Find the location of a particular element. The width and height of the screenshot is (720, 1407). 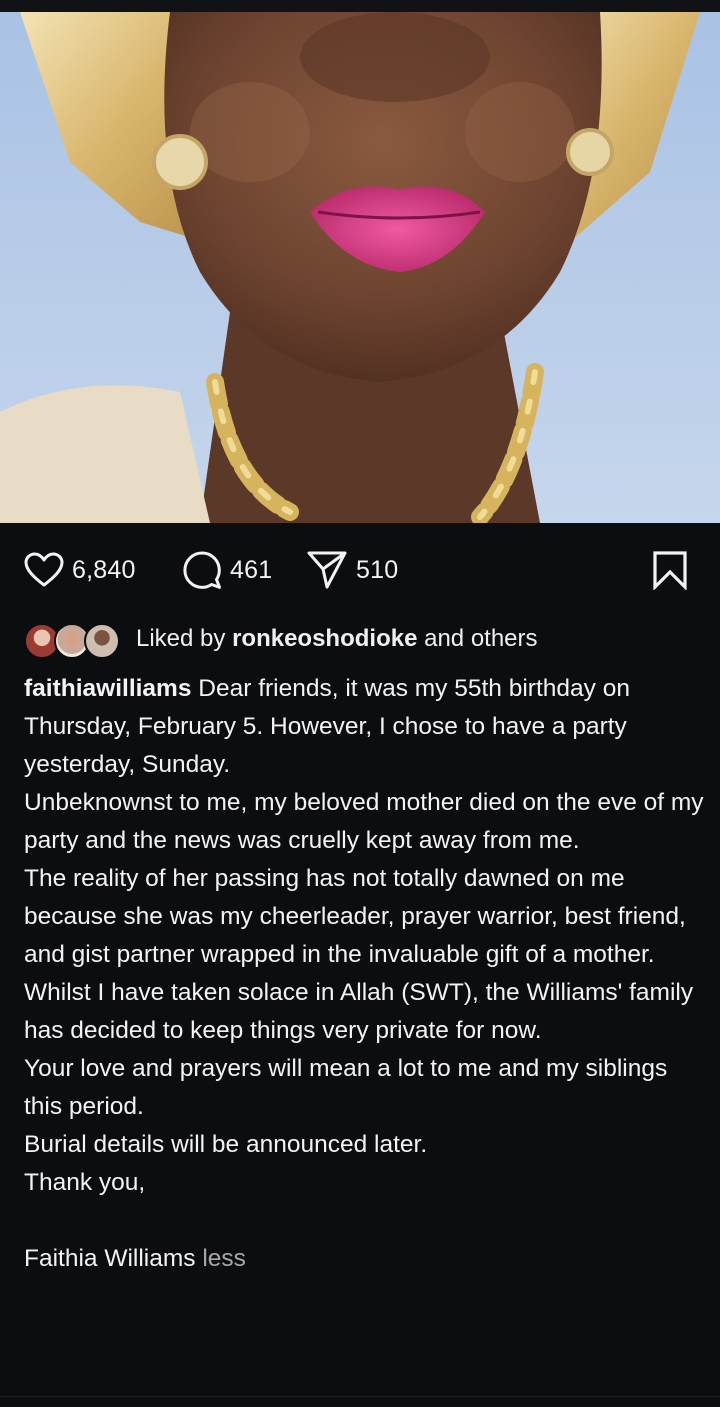

comments-count: 461 is located at coordinates (251, 570).